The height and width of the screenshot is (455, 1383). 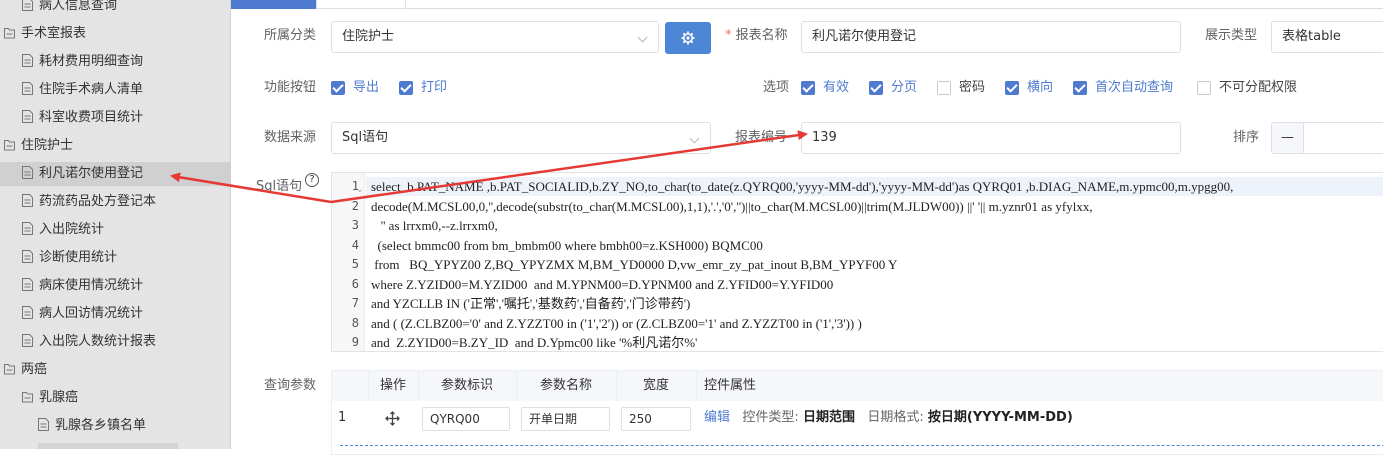 What do you see at coordinates (89, 342) in the screenshot?
I see `tree-item-headcount-report: 入出院人数统计报表` at bounding box center [89, 342].